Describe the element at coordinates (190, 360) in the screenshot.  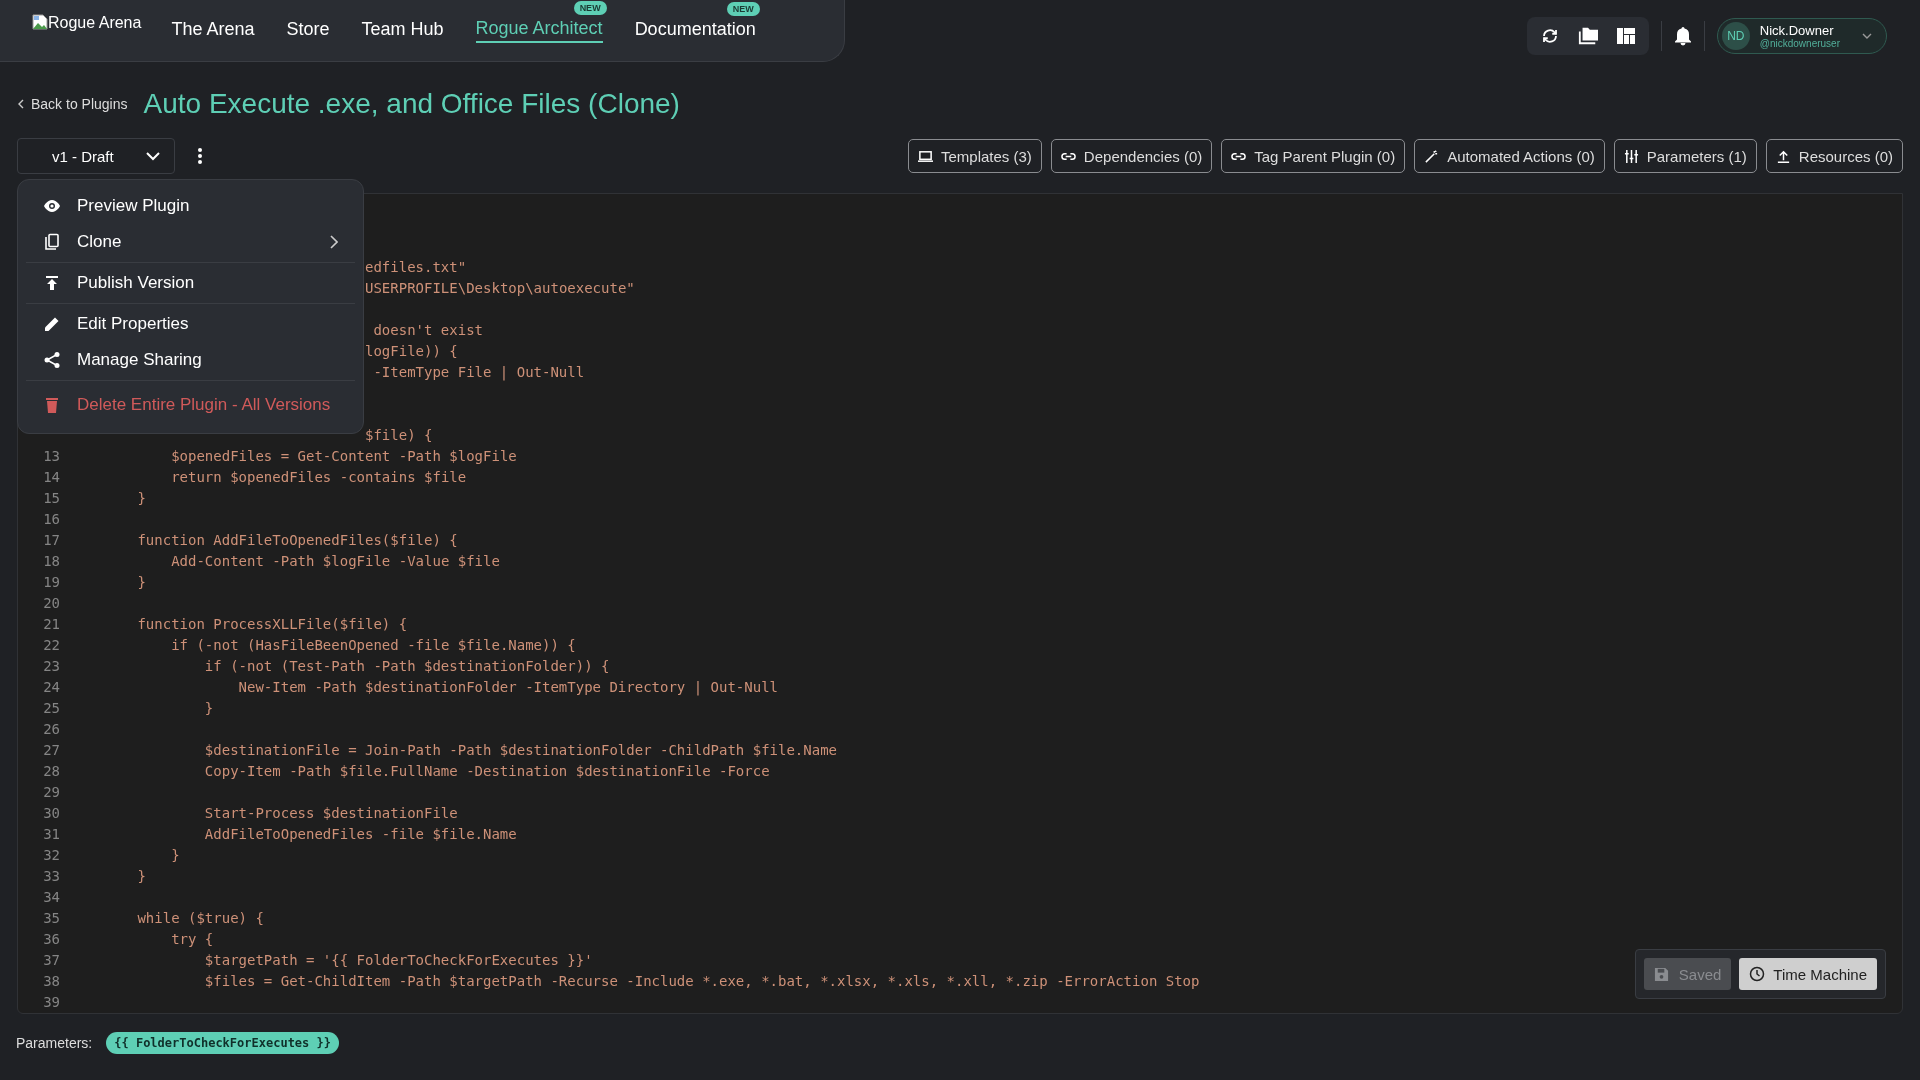
I see `menu-item: Manage Sharing` at that location.